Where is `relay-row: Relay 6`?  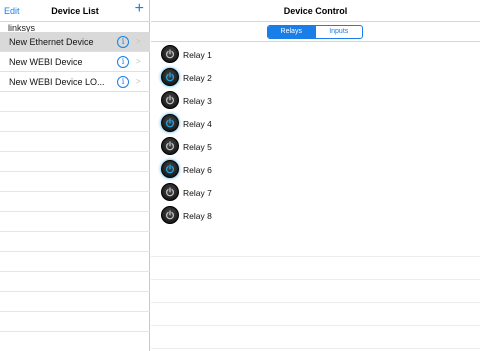 relay-row: Relay 6 is located at coordinates (315, 169).